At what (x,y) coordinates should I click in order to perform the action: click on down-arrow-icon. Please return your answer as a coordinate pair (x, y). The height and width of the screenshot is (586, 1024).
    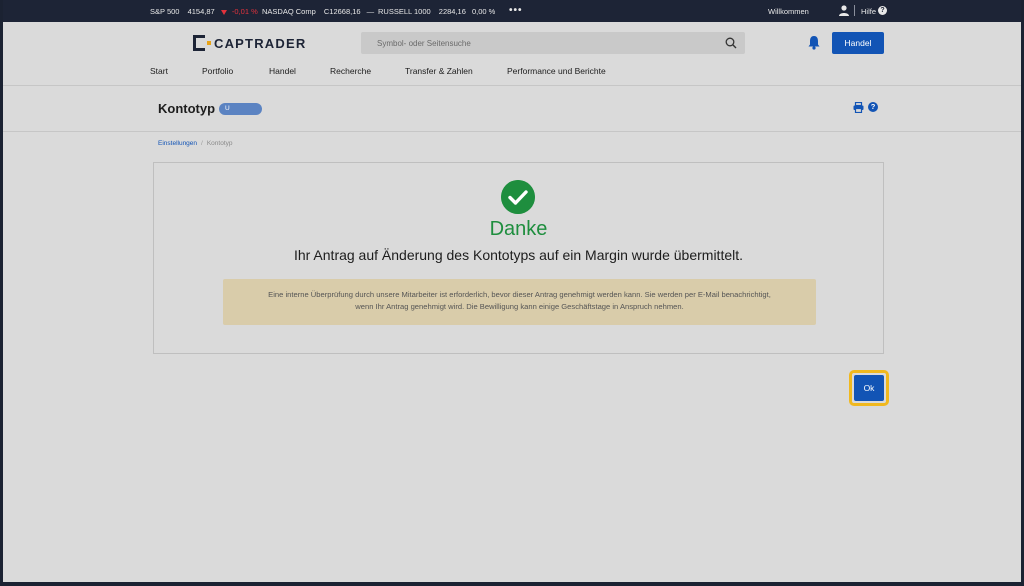
    Looking at the image, I should click on (223, 12).